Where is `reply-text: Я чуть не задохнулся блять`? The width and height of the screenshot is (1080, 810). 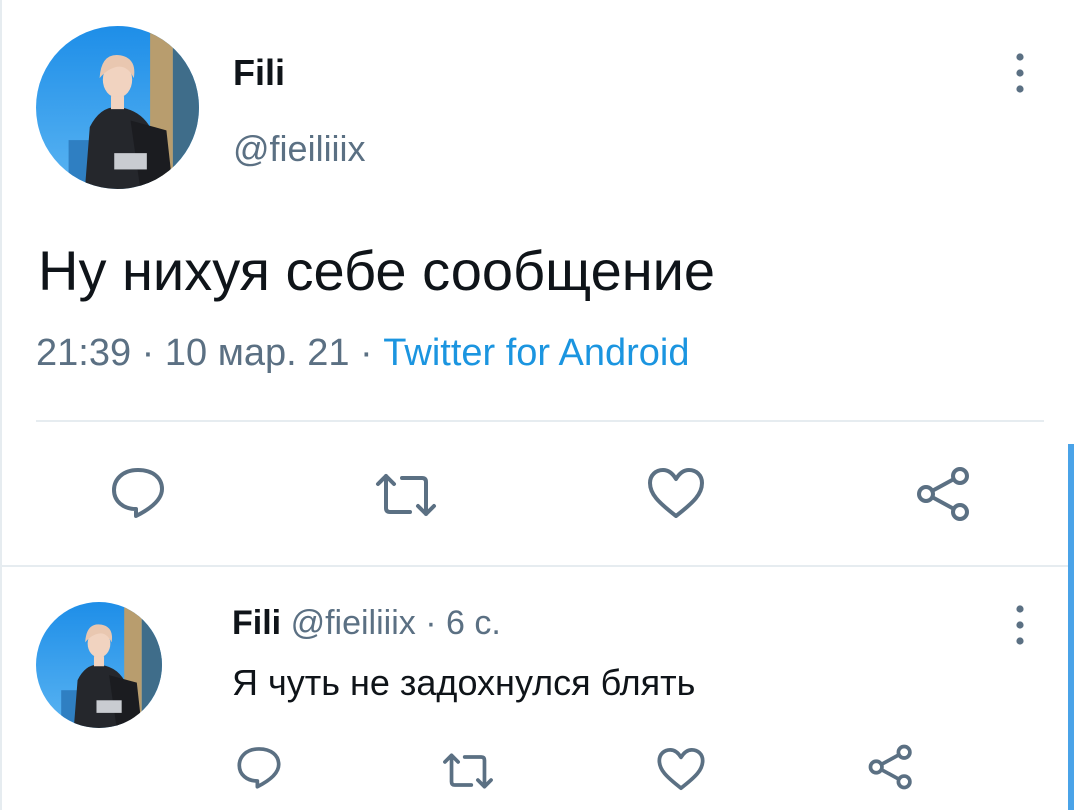 reply-text: Я чуть не задохнулся блять is located at coordinates (464, 682).